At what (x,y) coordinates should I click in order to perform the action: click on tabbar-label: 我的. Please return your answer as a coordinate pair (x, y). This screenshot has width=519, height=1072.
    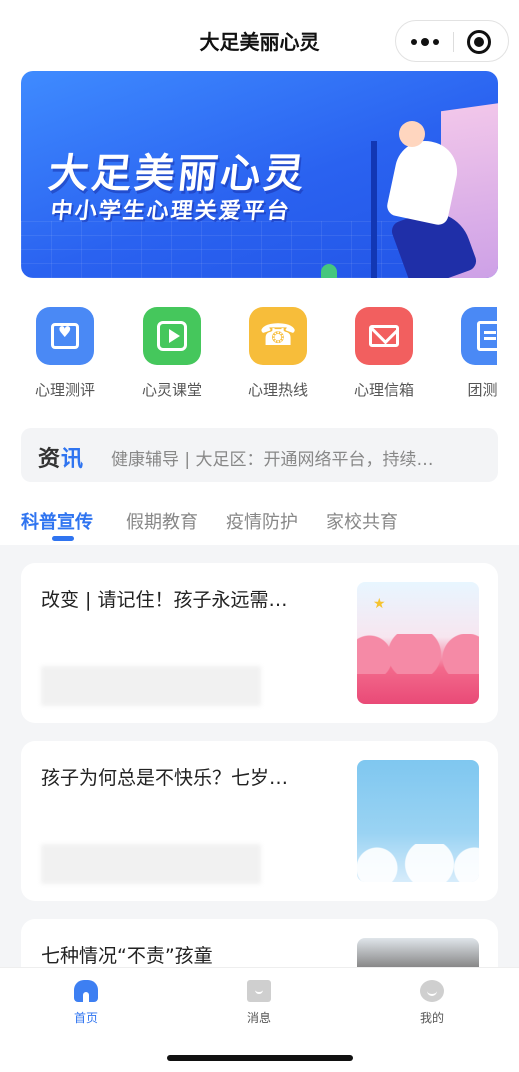
    Looking at the image, I should click on (431, 1018).